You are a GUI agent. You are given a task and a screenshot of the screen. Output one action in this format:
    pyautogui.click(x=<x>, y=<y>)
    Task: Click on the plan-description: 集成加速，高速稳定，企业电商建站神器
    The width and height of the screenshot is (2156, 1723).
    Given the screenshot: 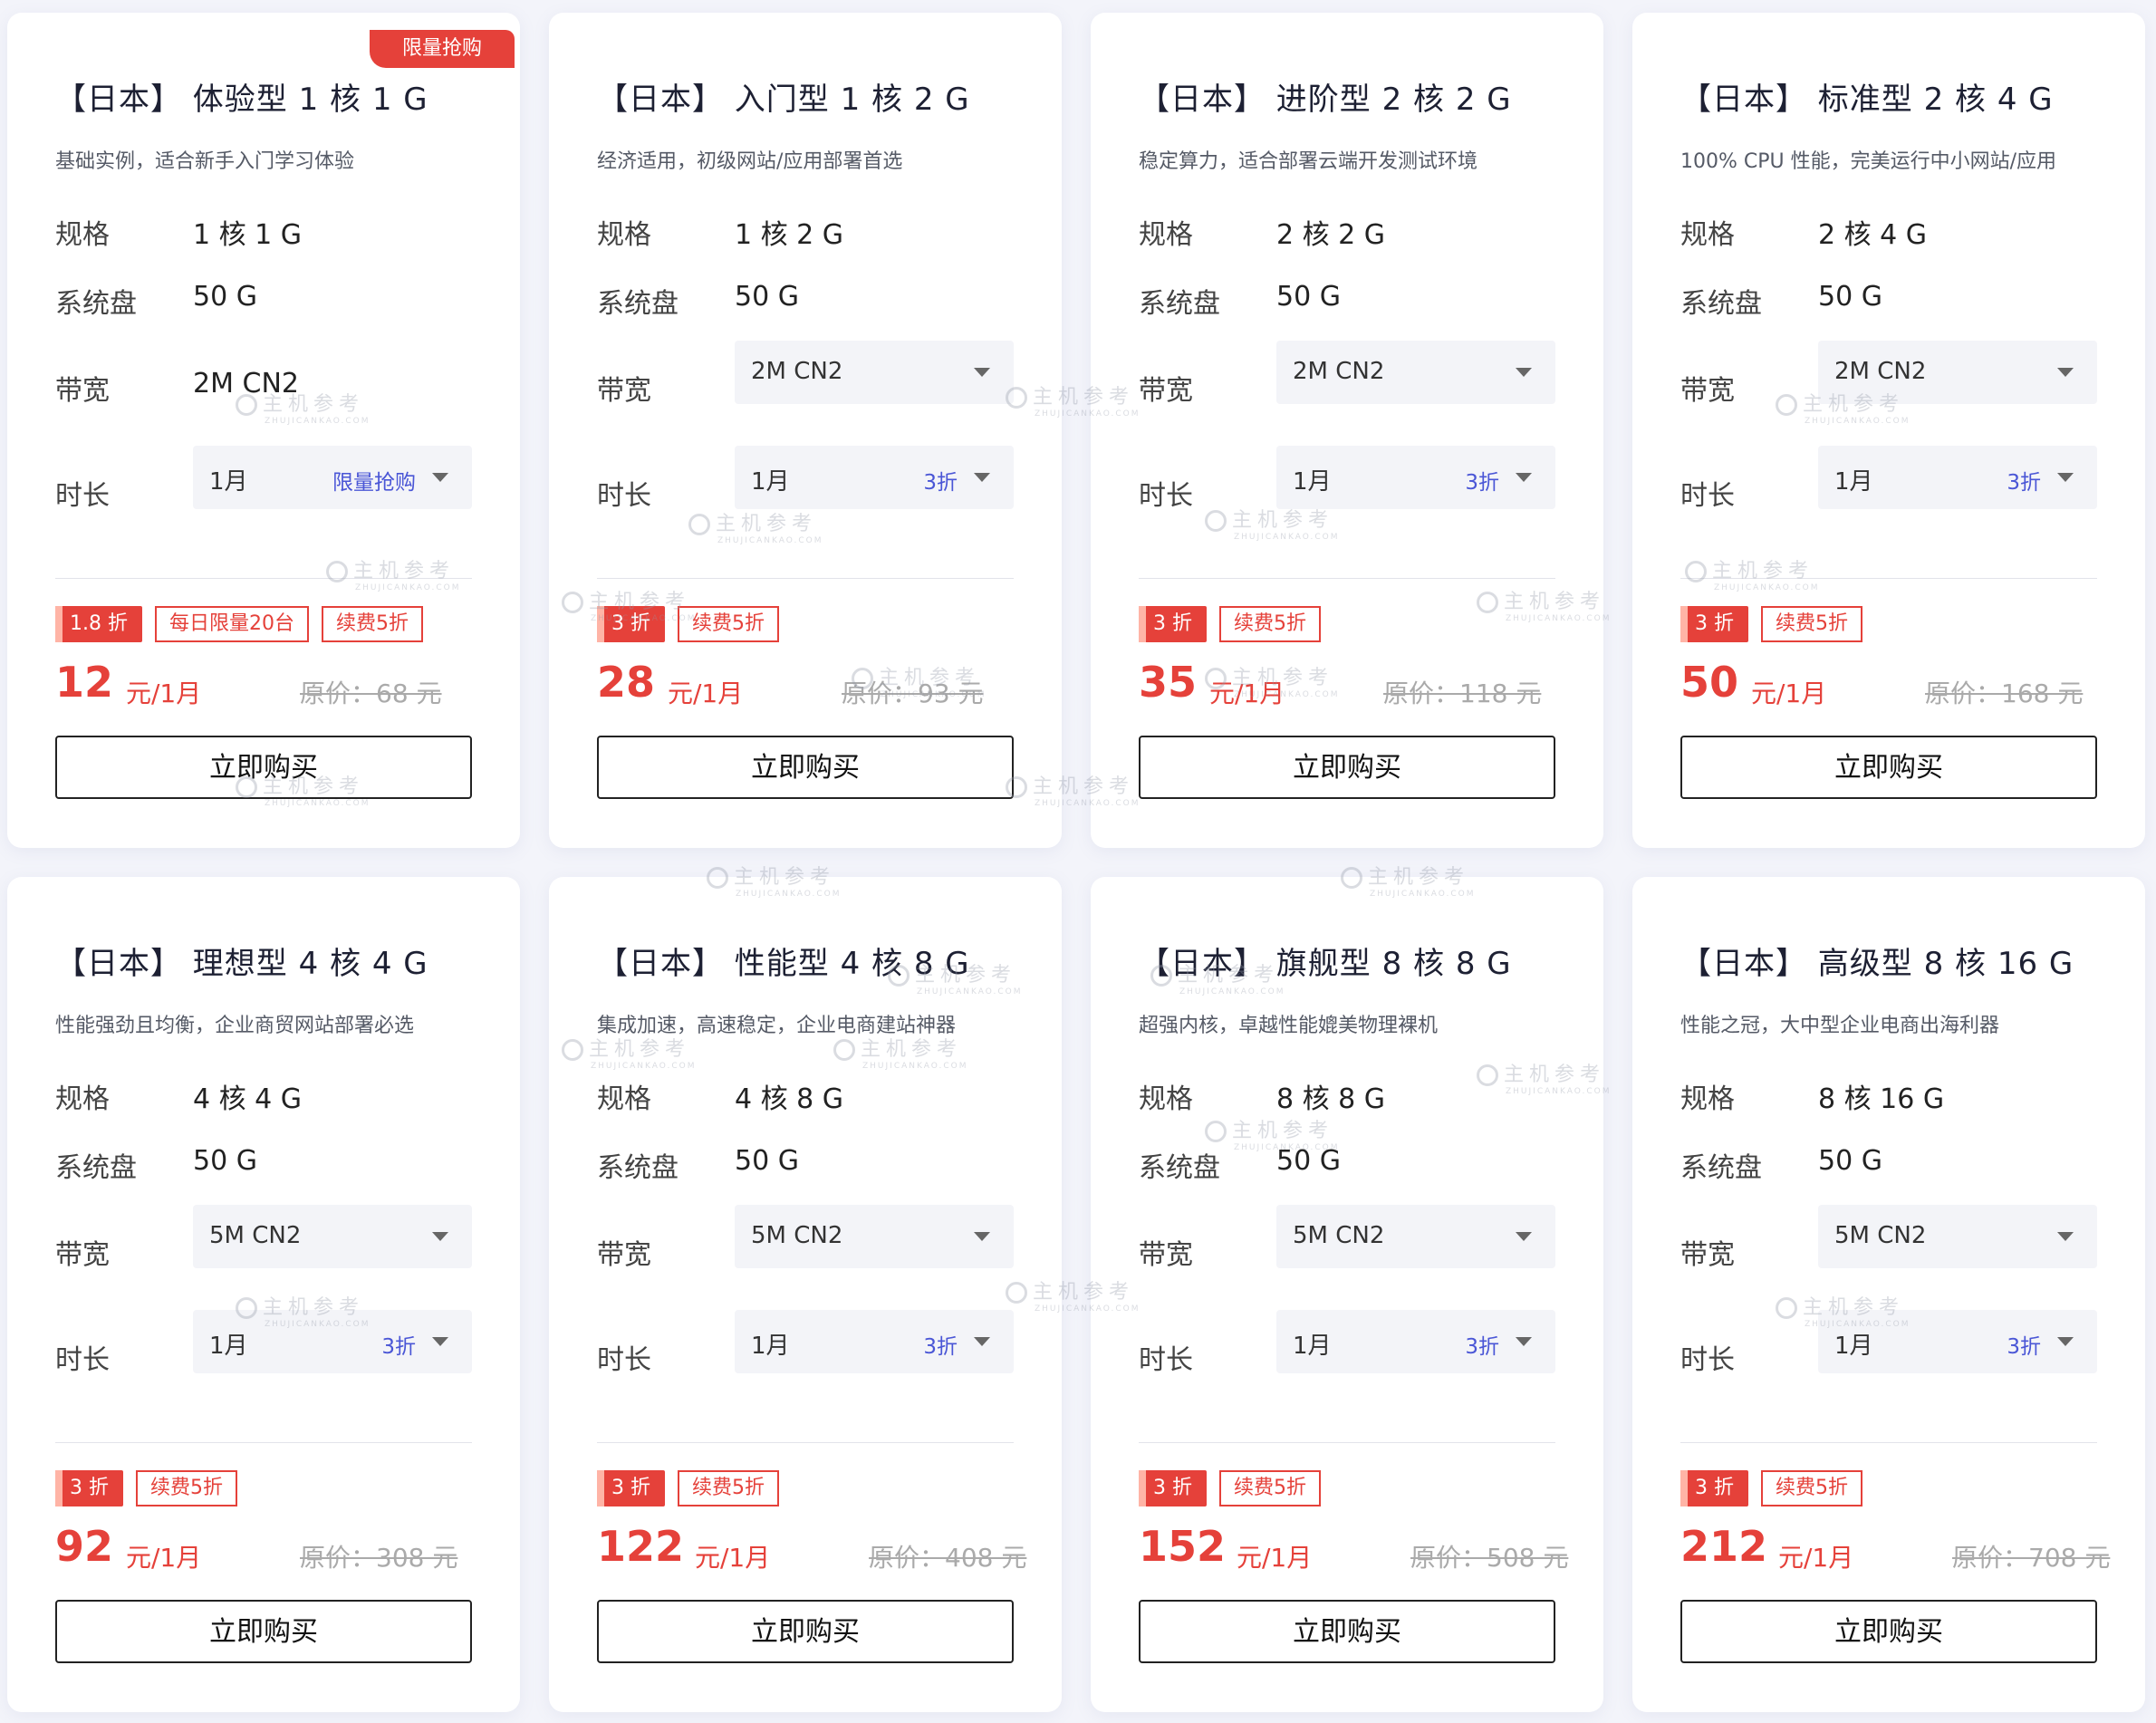 What is the action you would take?
    pyautogui.click(x=777, y=1026)
    